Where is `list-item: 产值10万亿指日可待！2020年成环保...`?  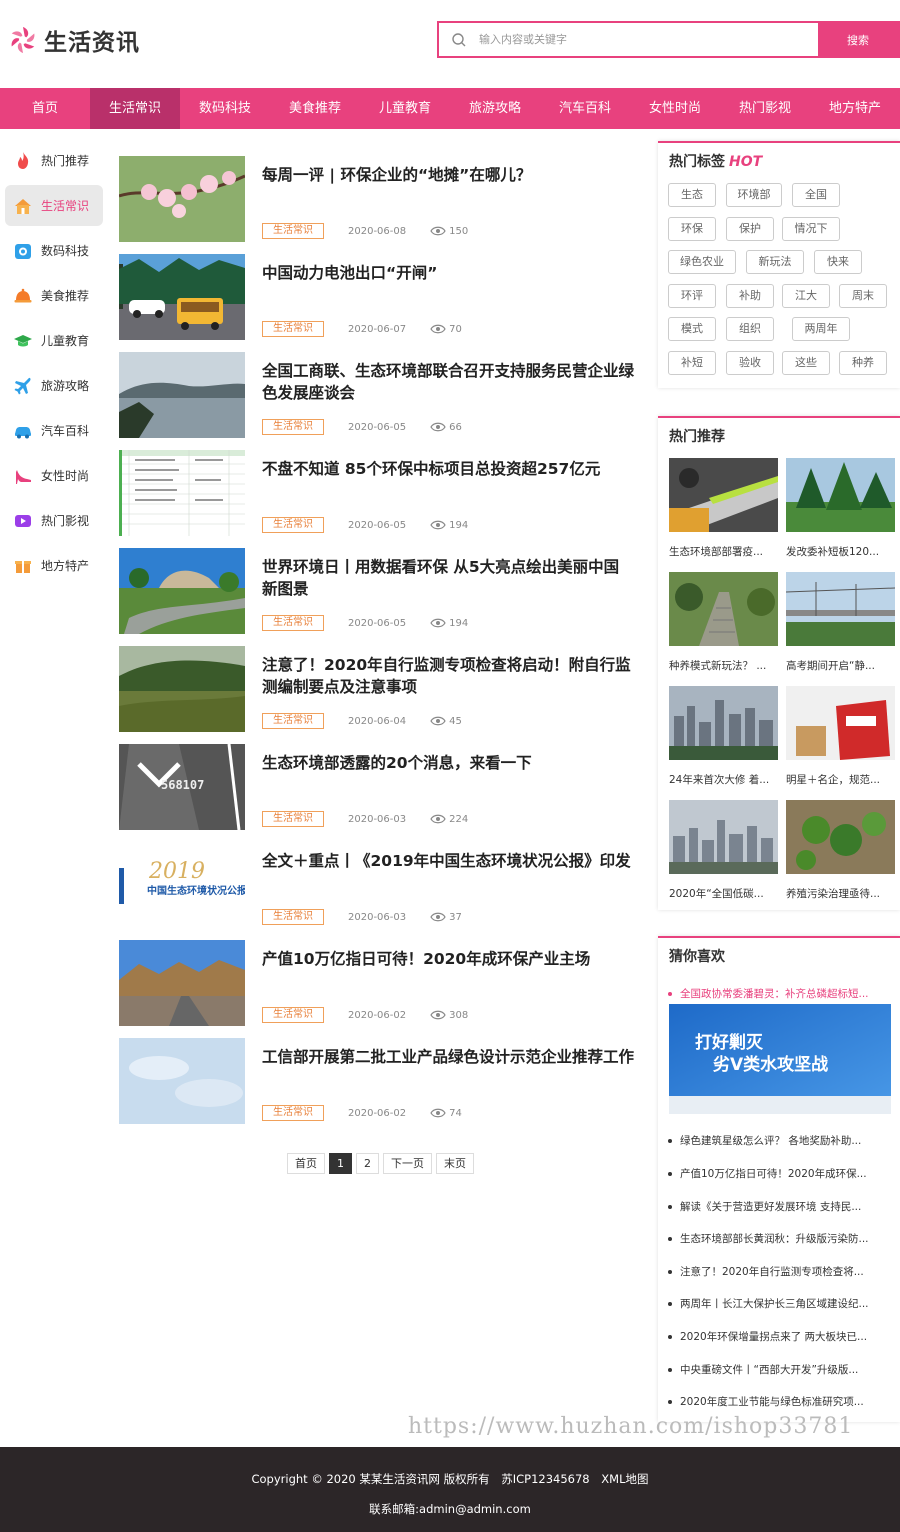 list-item: 产值10万亿指日可待！2020年成环保... is located at coordinates (782, 1173).